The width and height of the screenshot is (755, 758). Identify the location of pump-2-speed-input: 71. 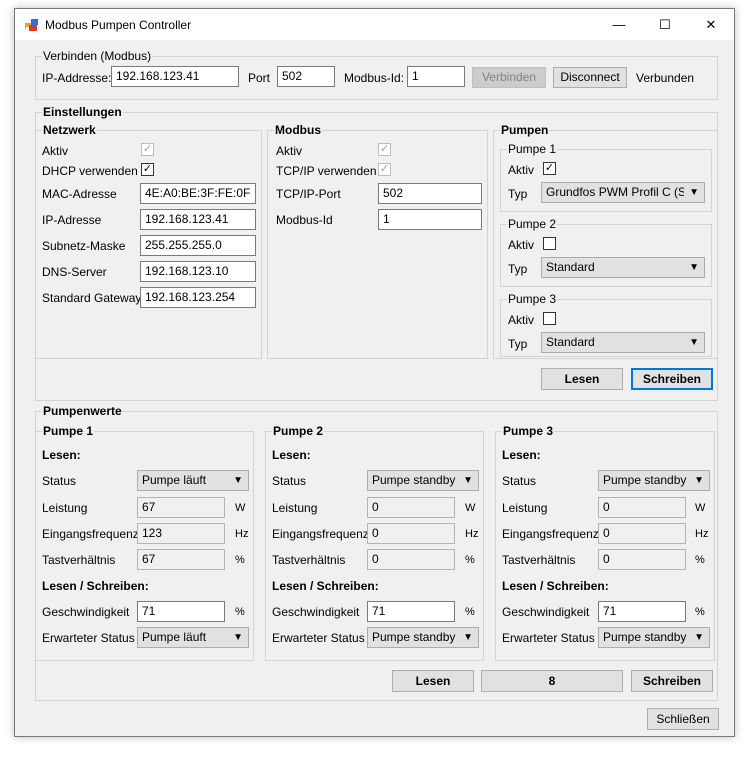
(411, 611).